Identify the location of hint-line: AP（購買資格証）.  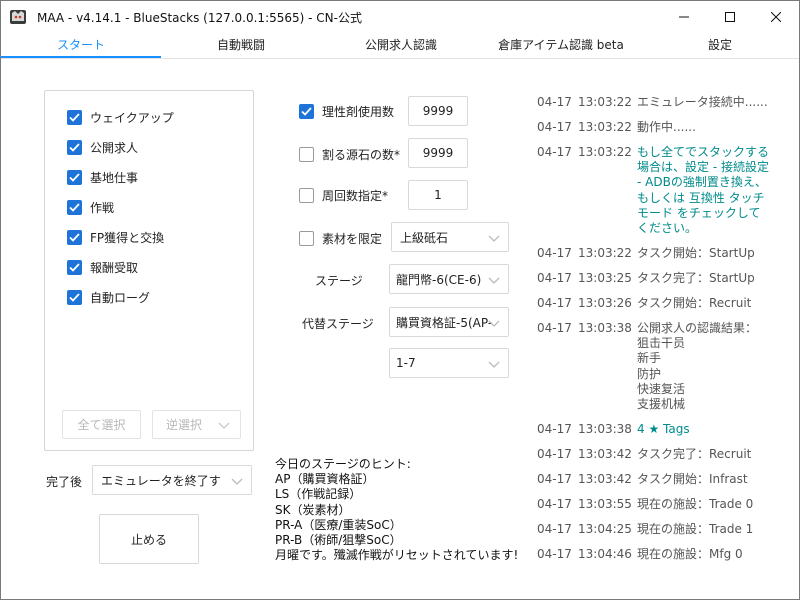
(325, 479).